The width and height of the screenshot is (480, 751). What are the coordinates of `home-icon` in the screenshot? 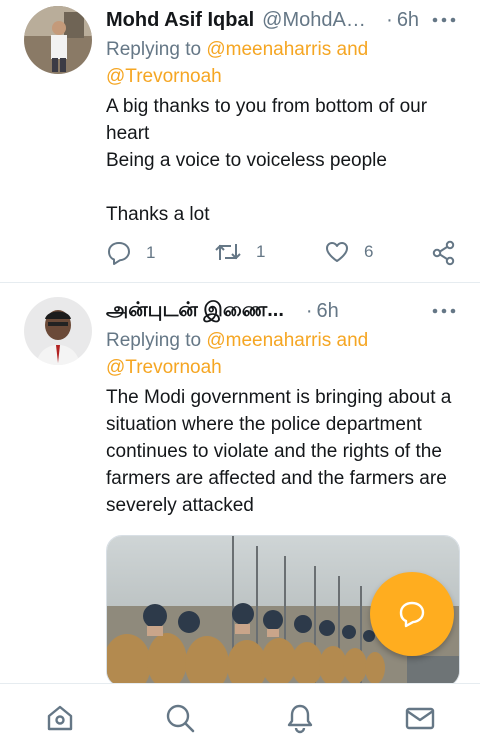 It's located at (60, 718).